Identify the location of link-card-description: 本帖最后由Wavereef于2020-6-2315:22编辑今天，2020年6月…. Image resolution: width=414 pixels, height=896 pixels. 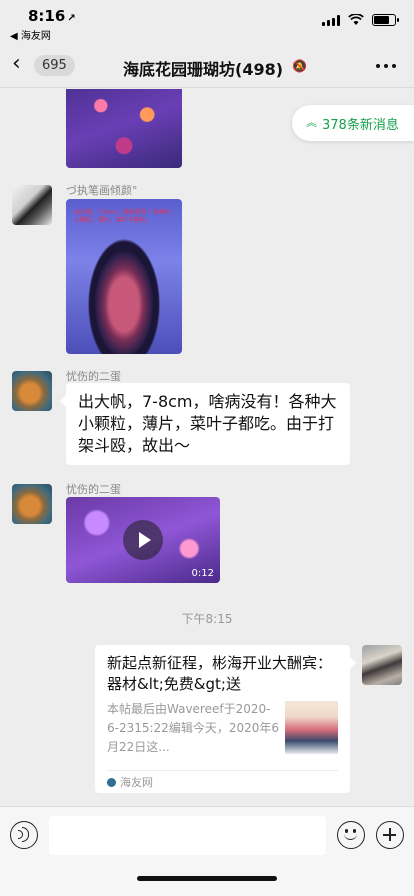
(193, 728).